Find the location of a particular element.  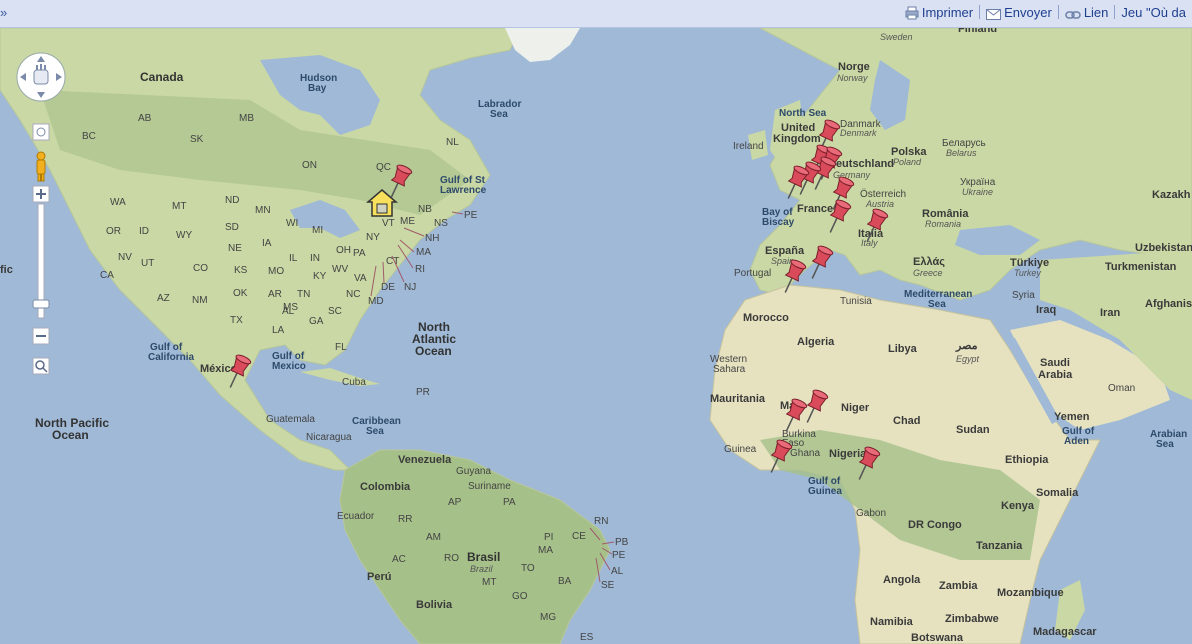

zoom-slider is located at coordinates (41, 261).